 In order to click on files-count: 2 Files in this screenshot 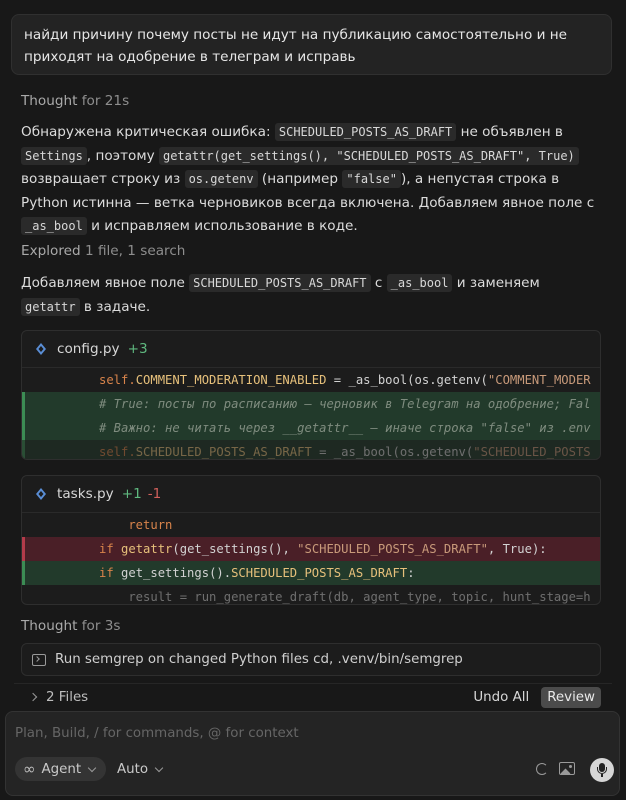, I will do `click(67, 697)`.